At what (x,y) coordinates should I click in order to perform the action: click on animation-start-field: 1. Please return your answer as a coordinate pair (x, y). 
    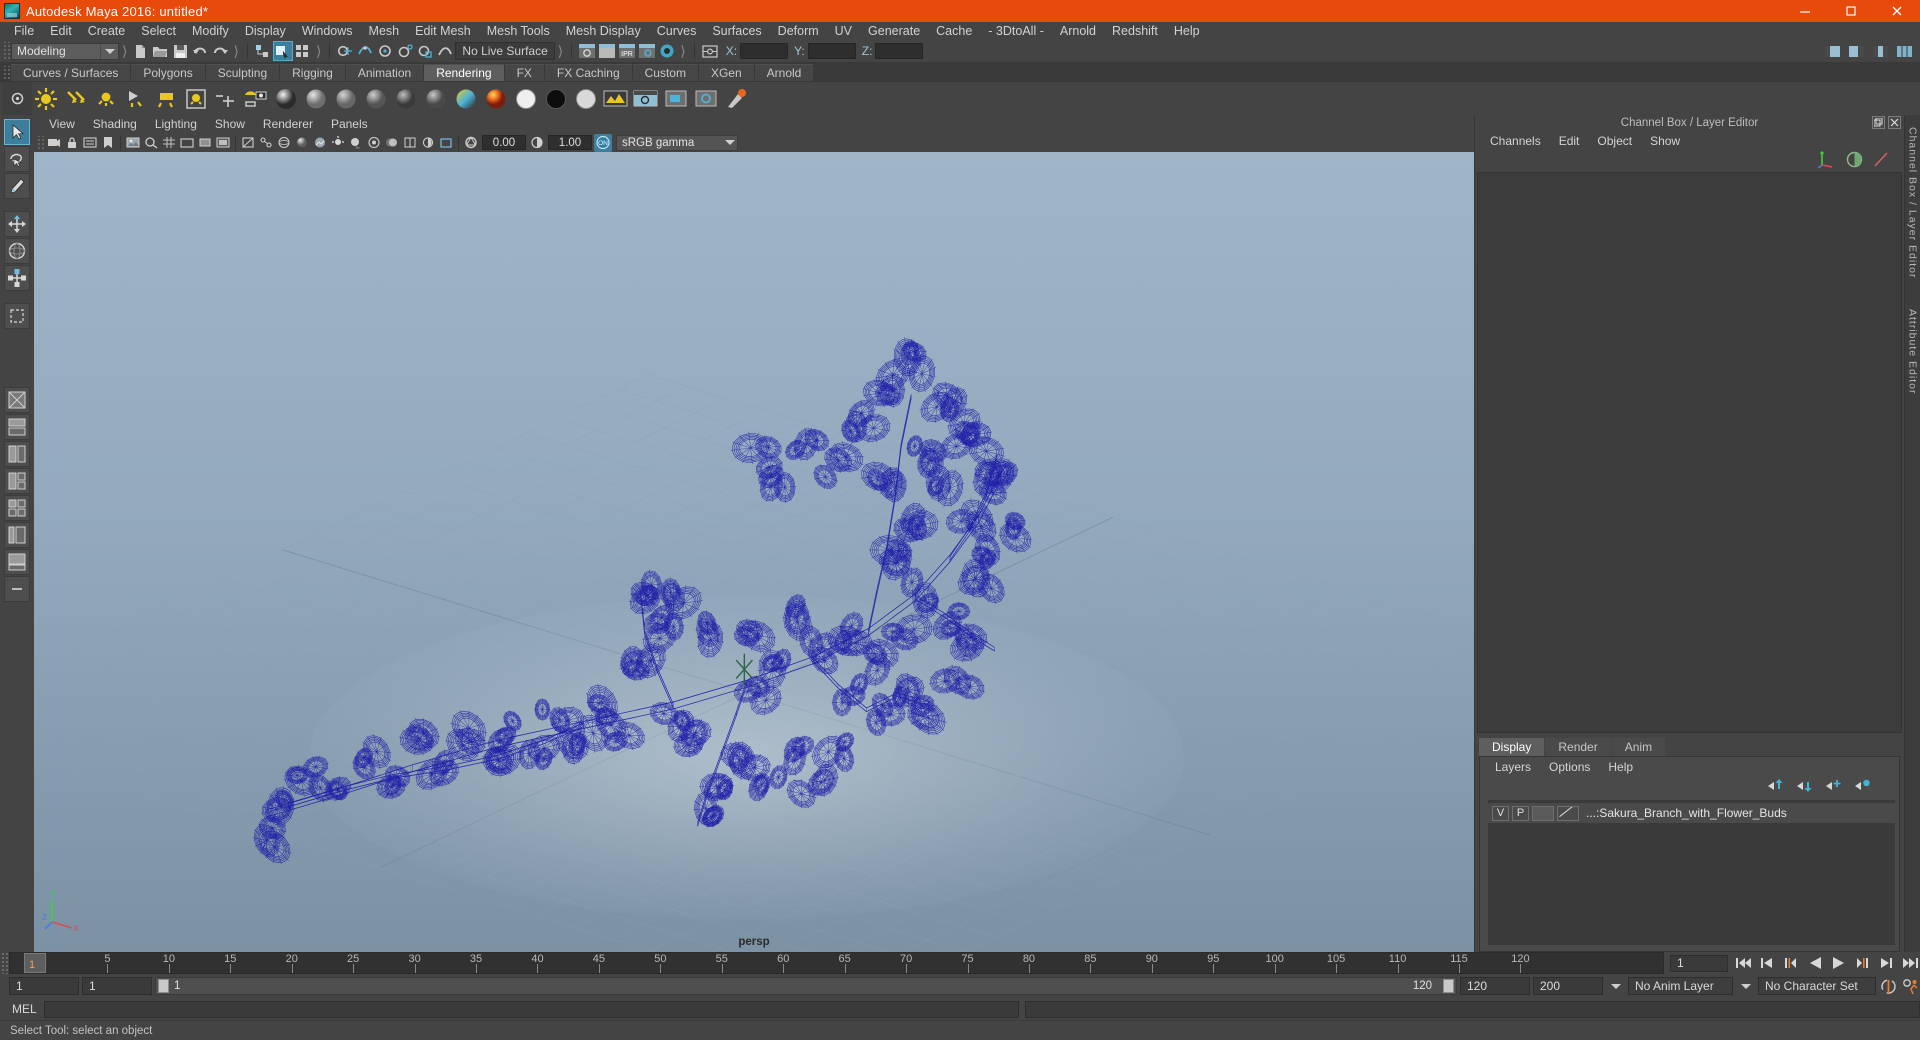
    Looking at the image, I should click on (44, 986).